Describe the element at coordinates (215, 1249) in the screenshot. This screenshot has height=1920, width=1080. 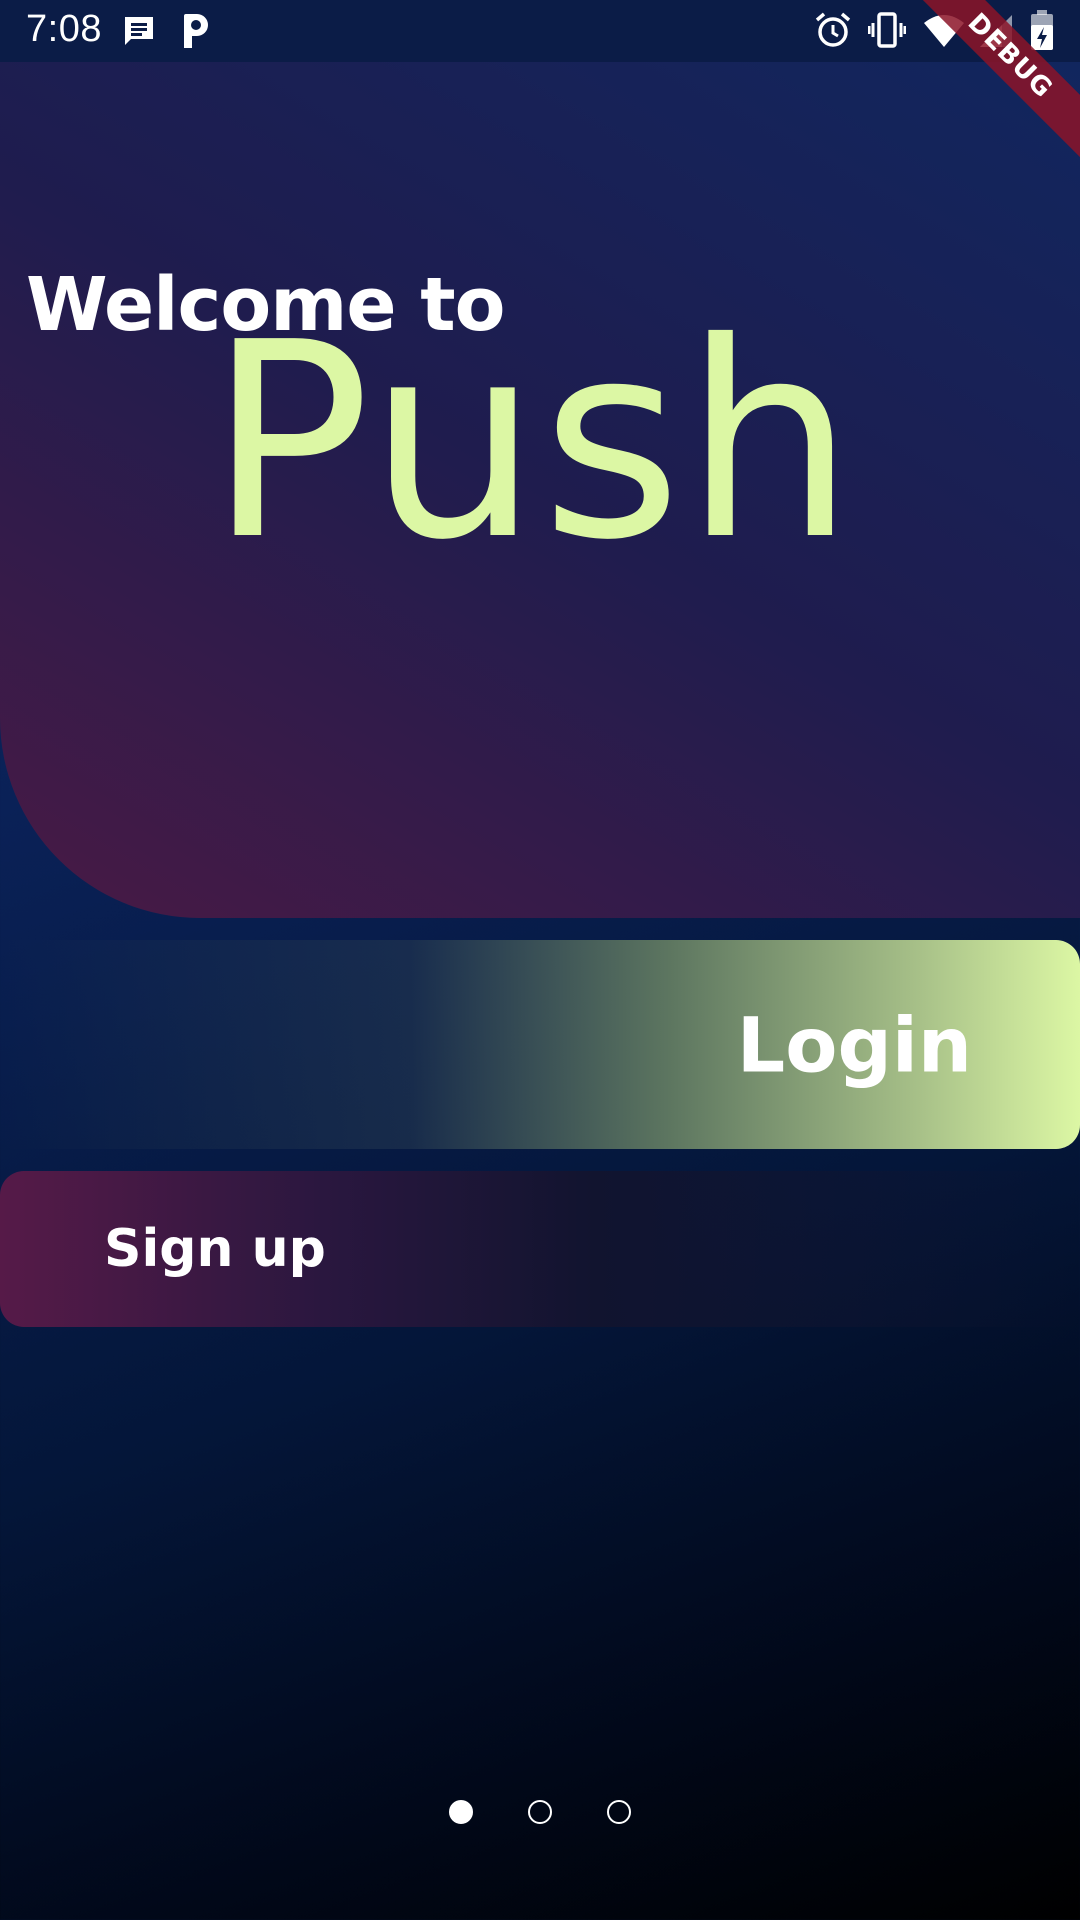
I see `signup-label: Sign up` at that location.